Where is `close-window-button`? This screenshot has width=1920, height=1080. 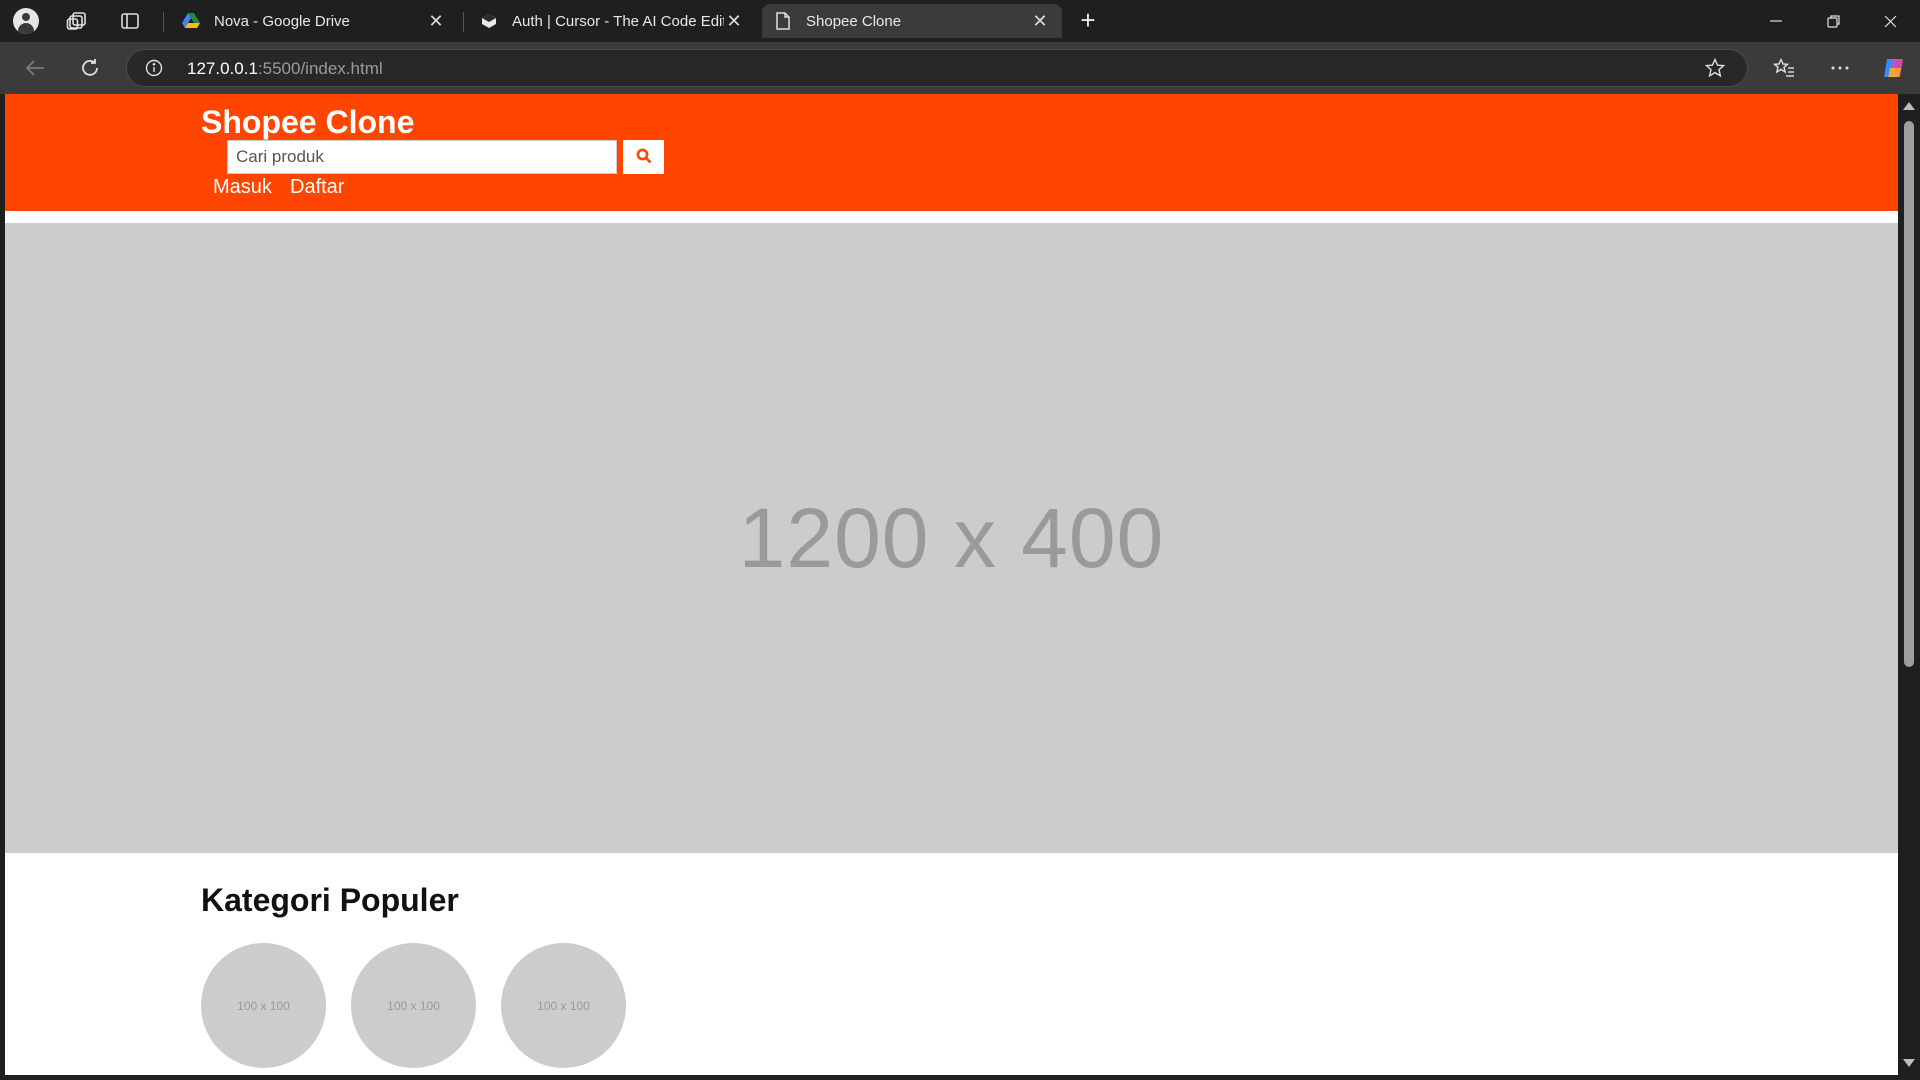
close-window-button is located at coordinates (1890, 21).